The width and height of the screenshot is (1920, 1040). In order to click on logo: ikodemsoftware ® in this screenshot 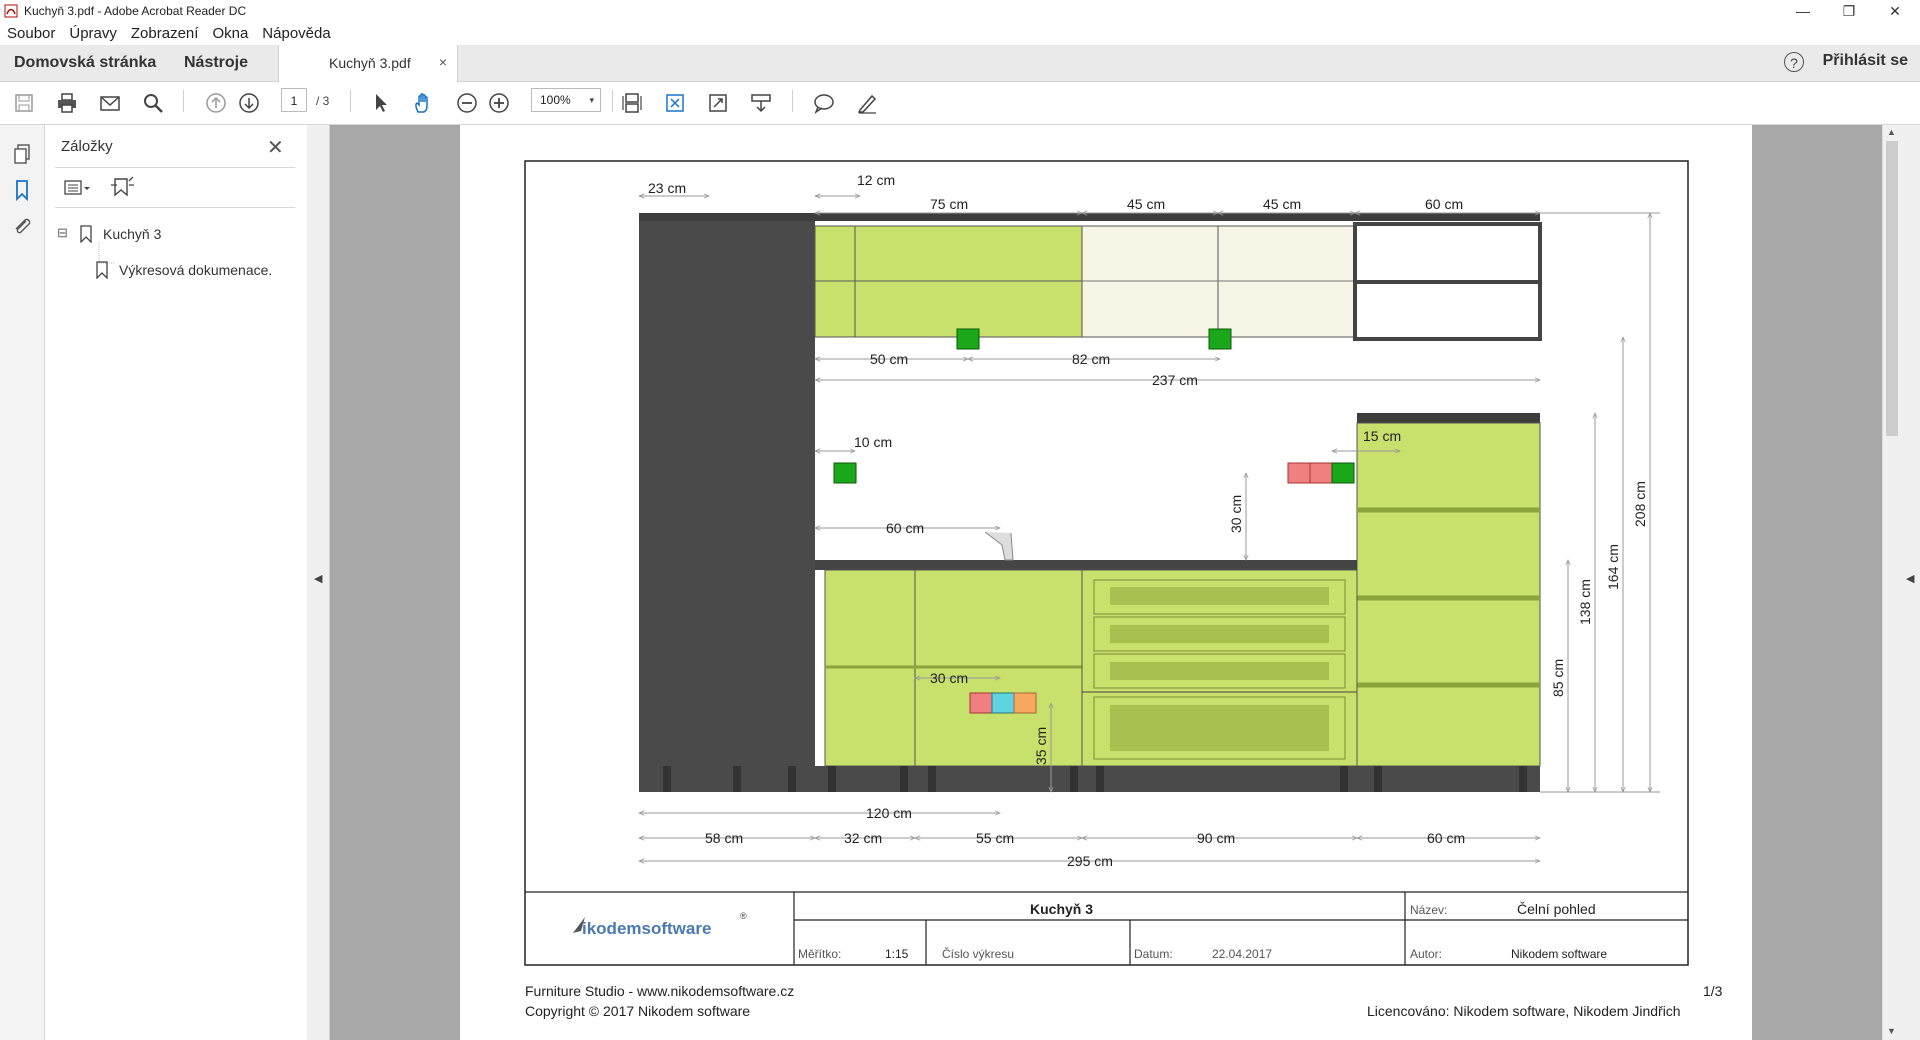, I will do `click(660, 924)`.